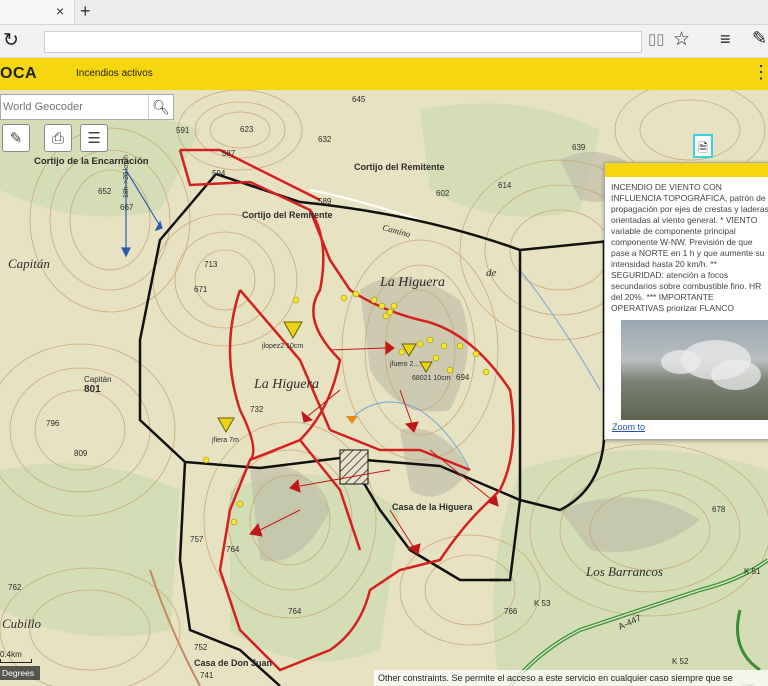 This screenshot has width=768, height=686. What do you see at coordinates (505, 185) in the screenshot?
I see `elevation-label: 614` at bounding box center [505, 185].